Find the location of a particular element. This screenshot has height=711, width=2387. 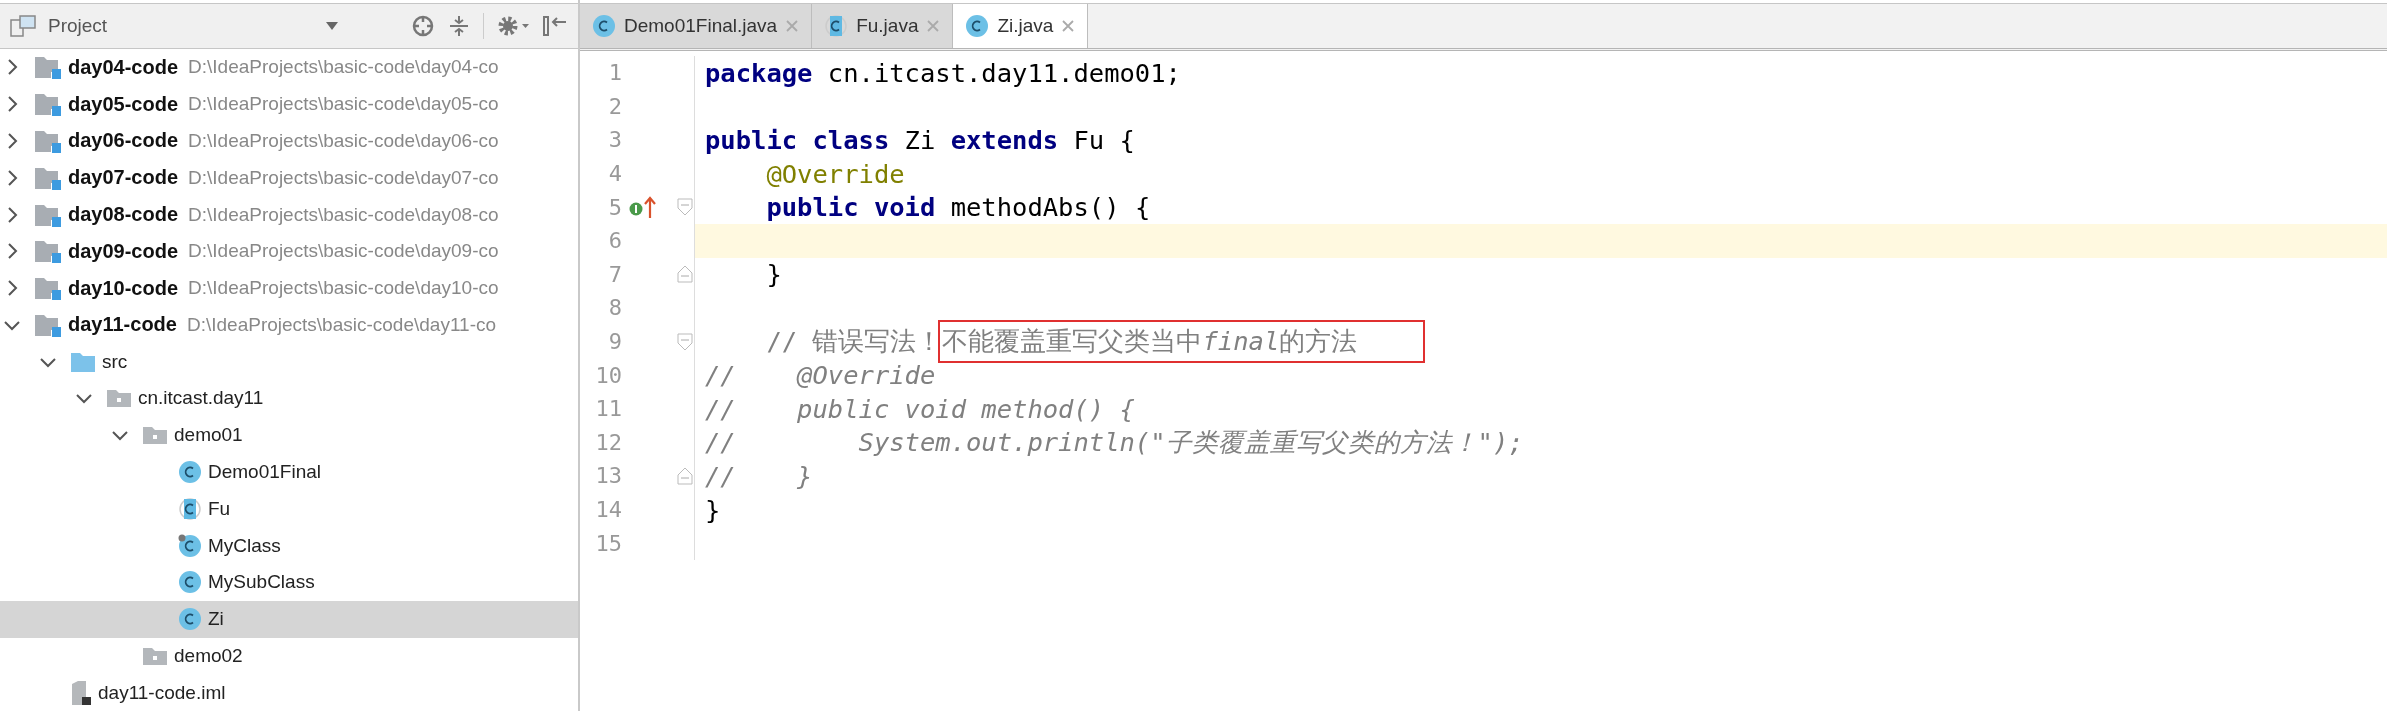

tree-item: MyClass is located at coordinates (289, 545).